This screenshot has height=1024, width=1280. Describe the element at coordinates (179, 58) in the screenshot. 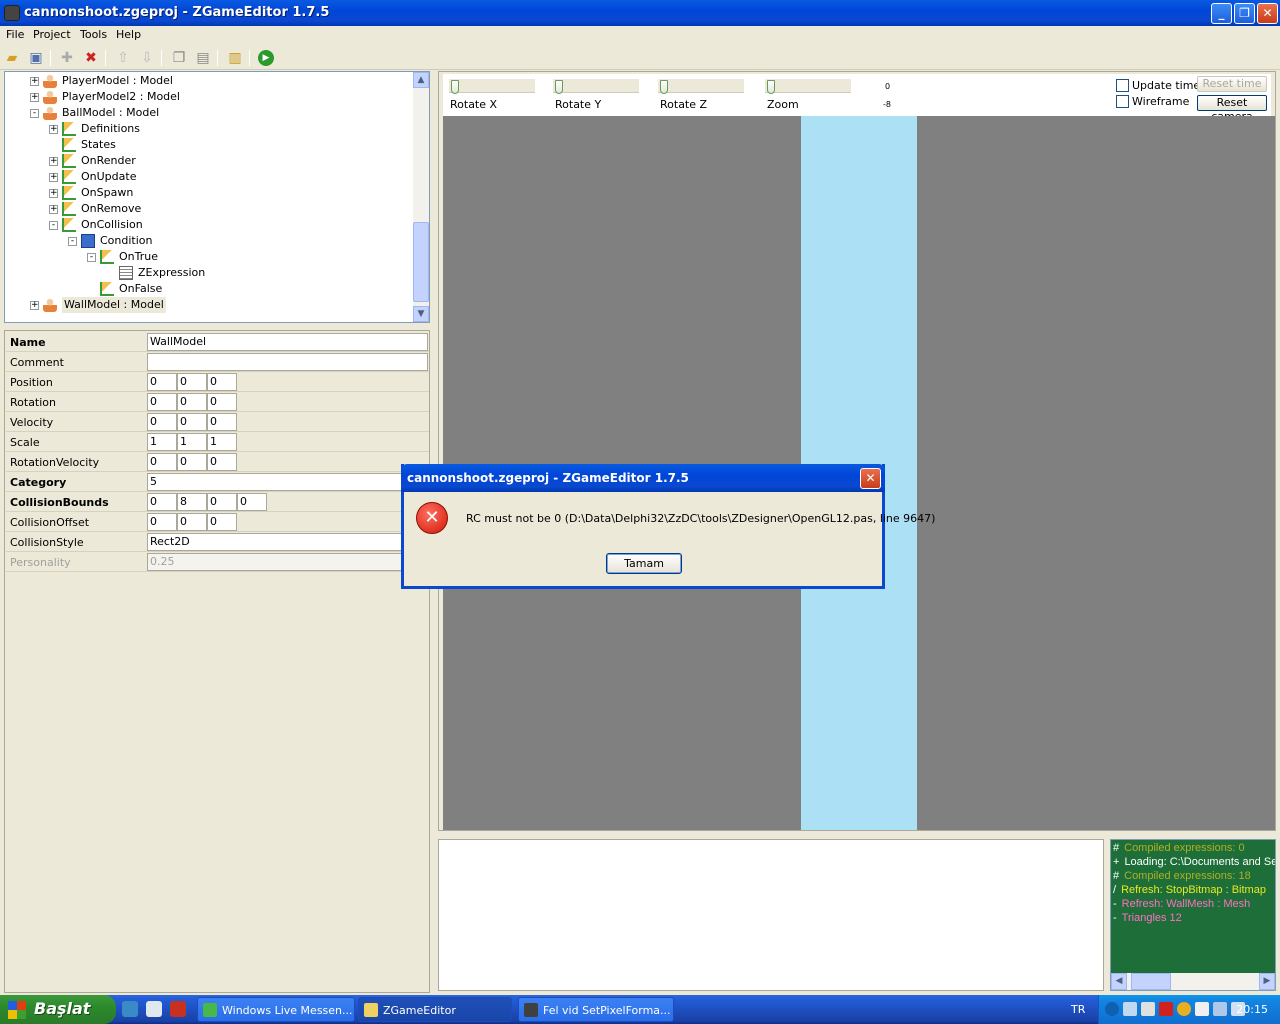

I see `copy-icon: ❐` at that location.